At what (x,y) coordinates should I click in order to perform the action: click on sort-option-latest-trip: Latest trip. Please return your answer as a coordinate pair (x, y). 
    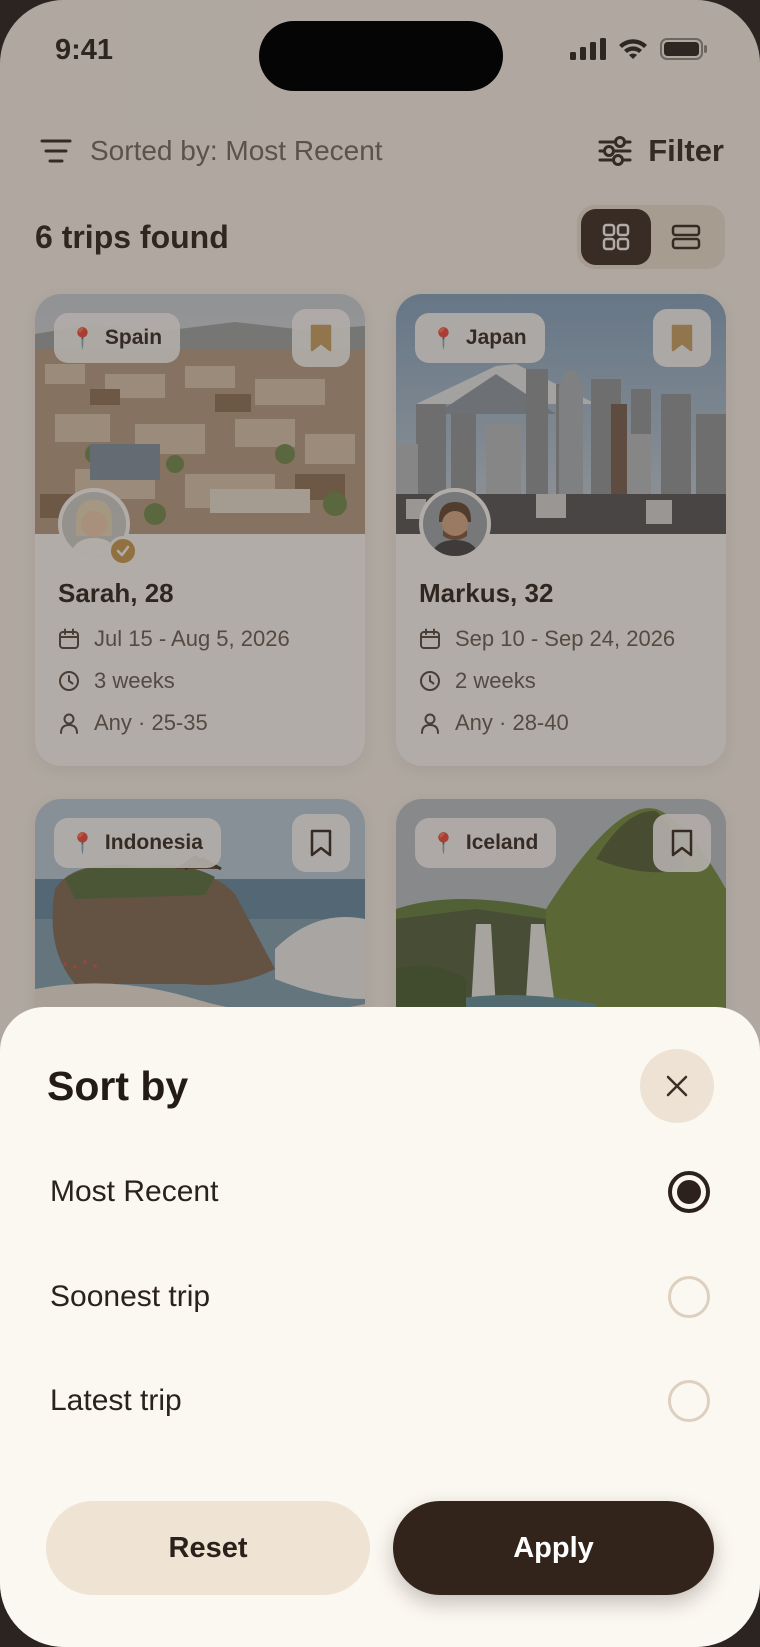
    Looking at the image, I should click on (380, 1401).